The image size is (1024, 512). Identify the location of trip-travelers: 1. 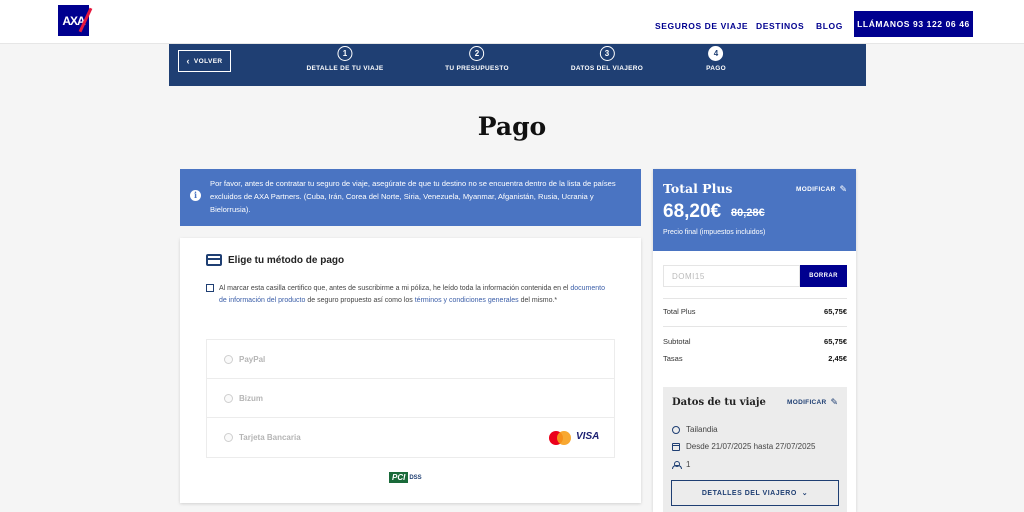
(681, 464).